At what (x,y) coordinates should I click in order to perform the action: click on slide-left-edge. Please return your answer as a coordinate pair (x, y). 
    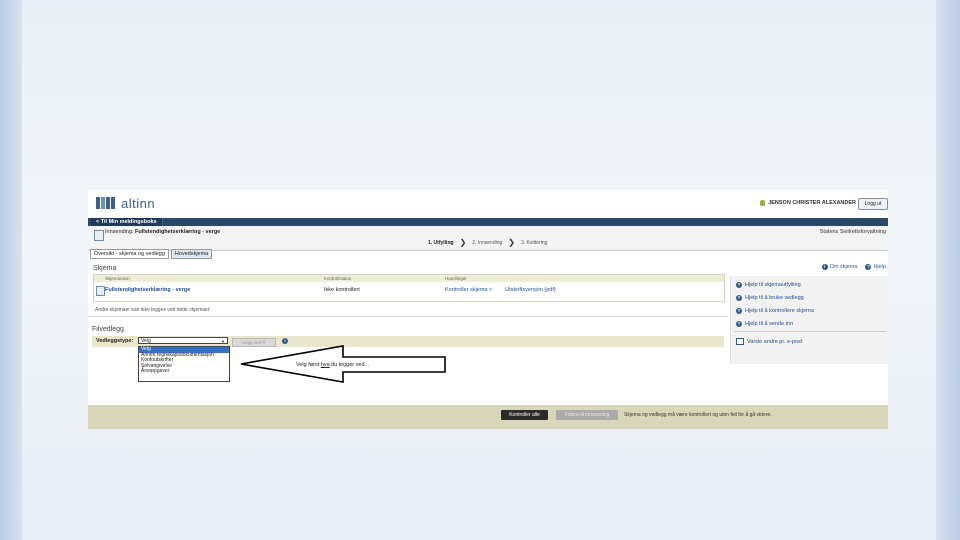
    Looking at the image, I should click on (11, 270).